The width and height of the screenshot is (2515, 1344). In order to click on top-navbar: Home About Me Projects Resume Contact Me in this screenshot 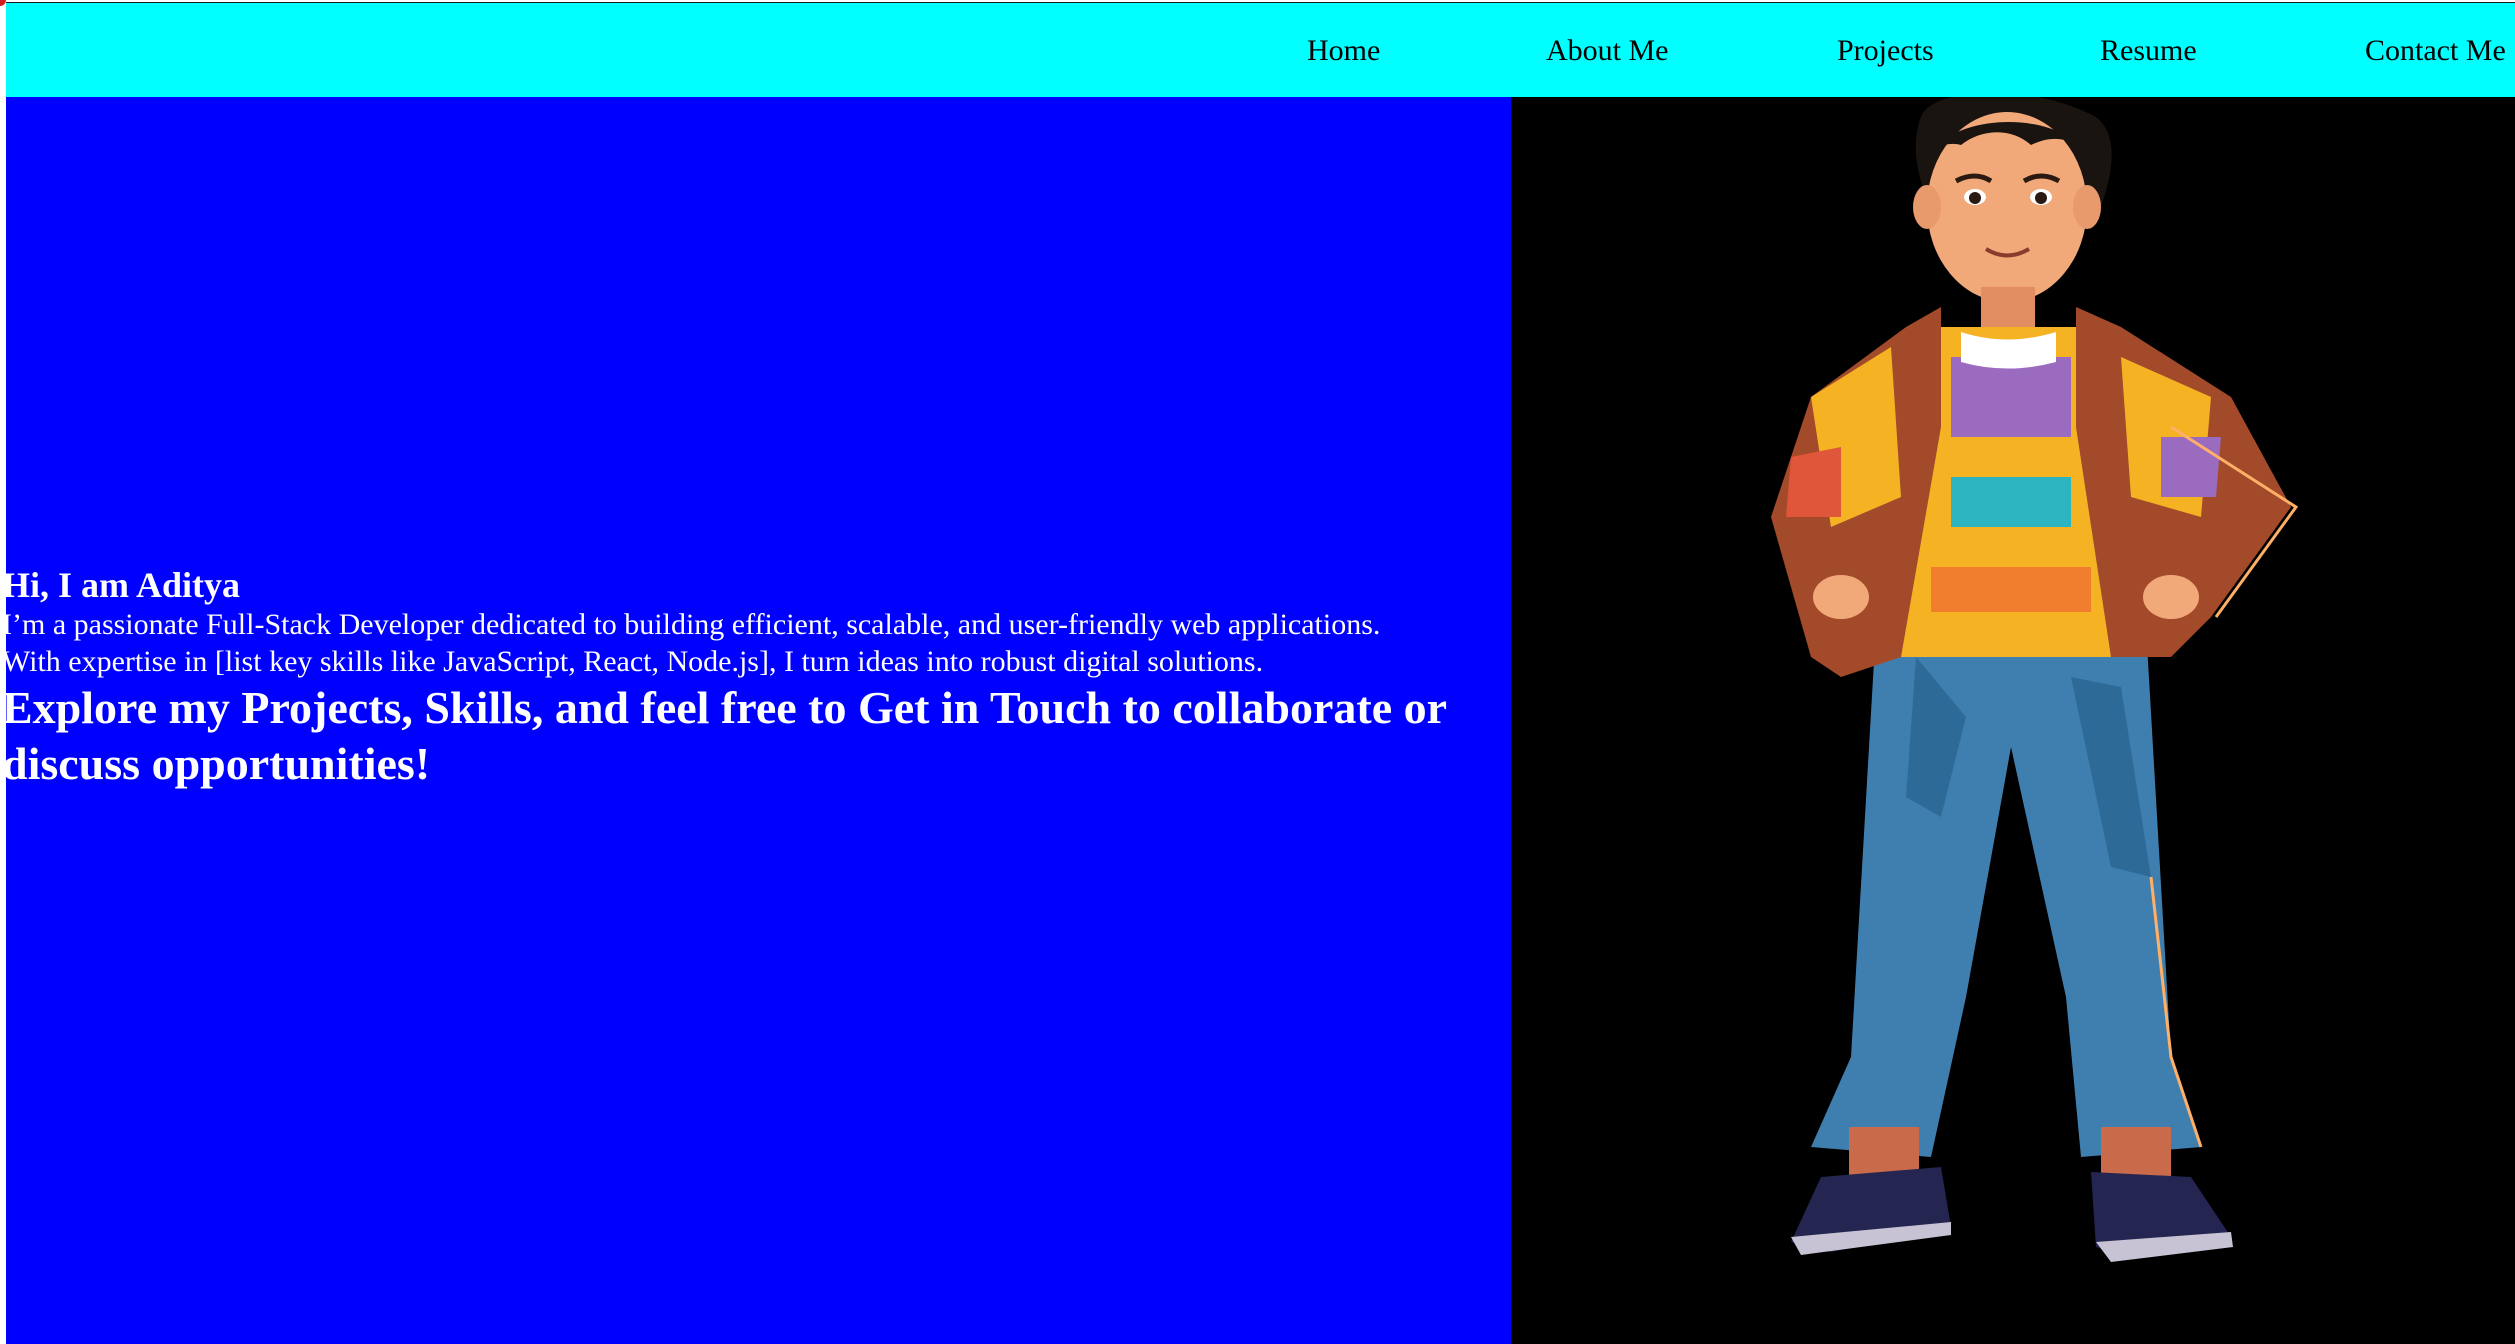, I will do `click(1260, 50)`.